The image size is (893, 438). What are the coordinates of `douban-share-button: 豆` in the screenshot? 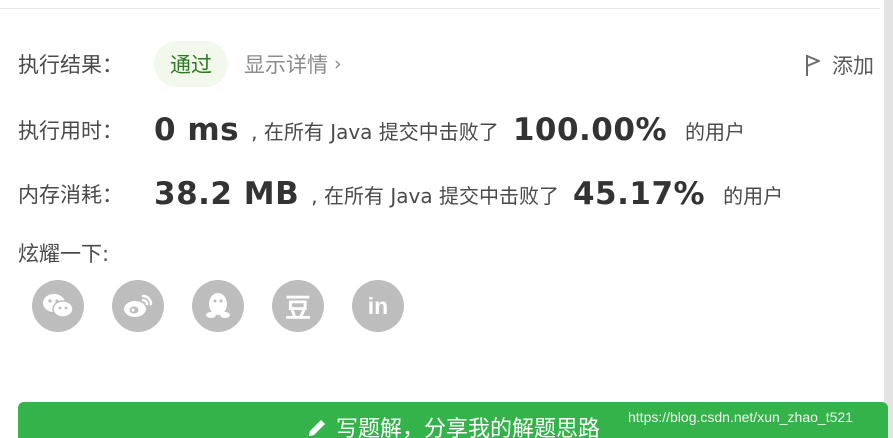 It's located at (298, 306).